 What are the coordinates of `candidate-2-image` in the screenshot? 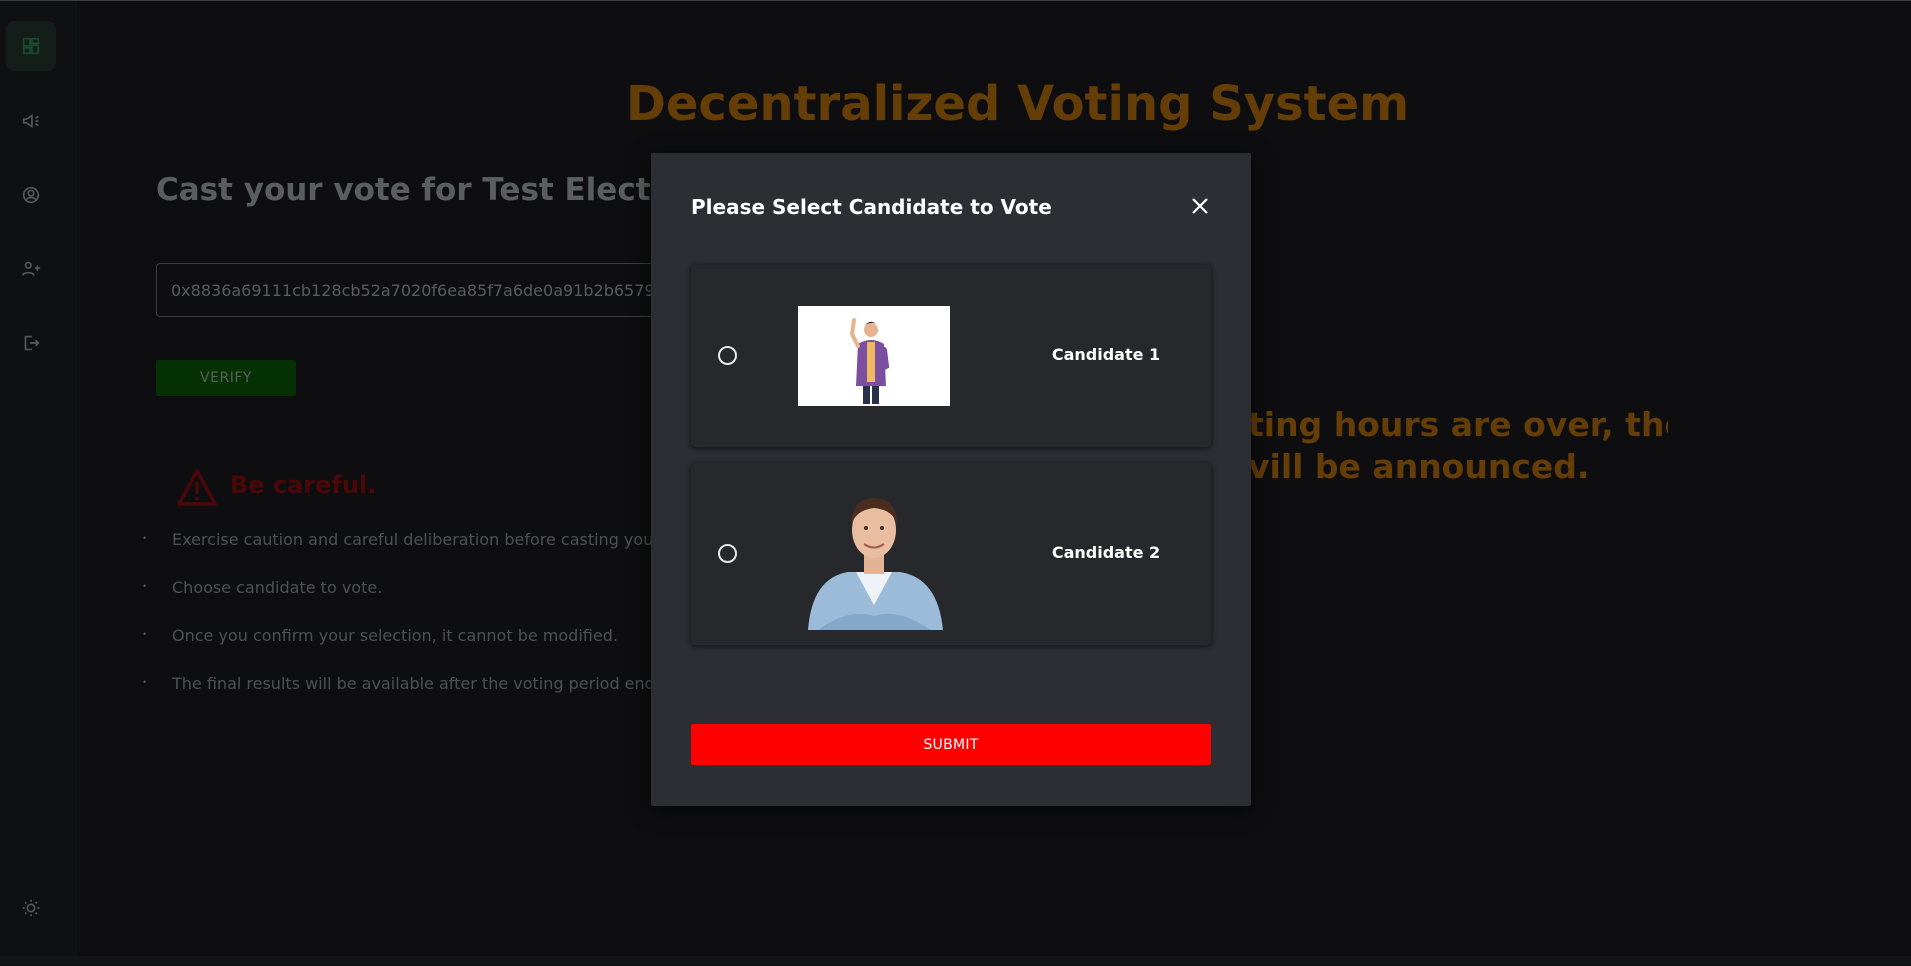 It's located at (875, 564).